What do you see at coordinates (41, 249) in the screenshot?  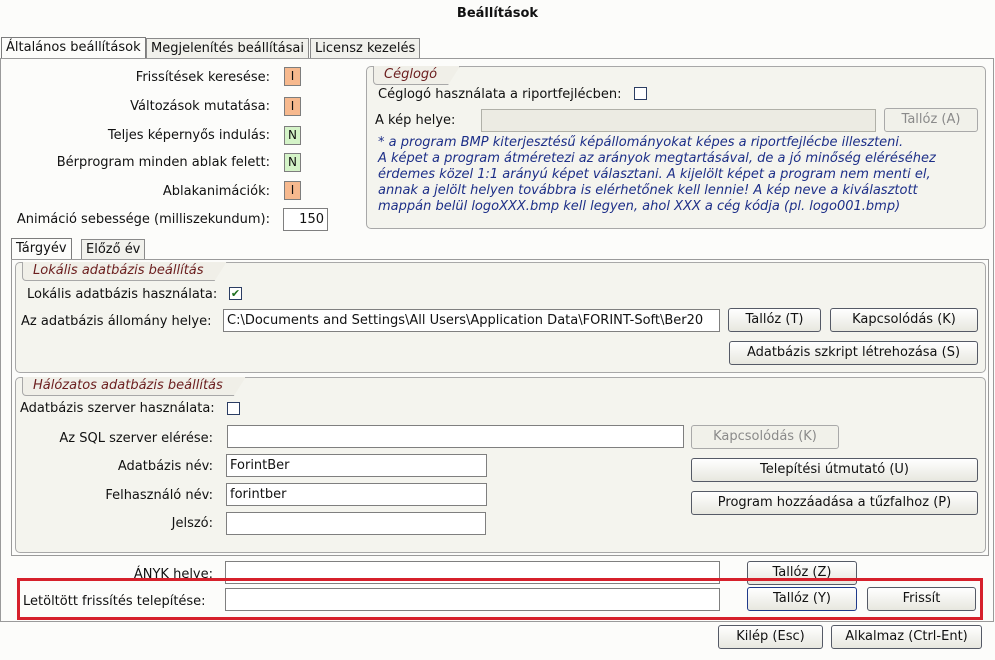 I see `tab-current-year: Tárgyév` at bounding box center [41, 249].